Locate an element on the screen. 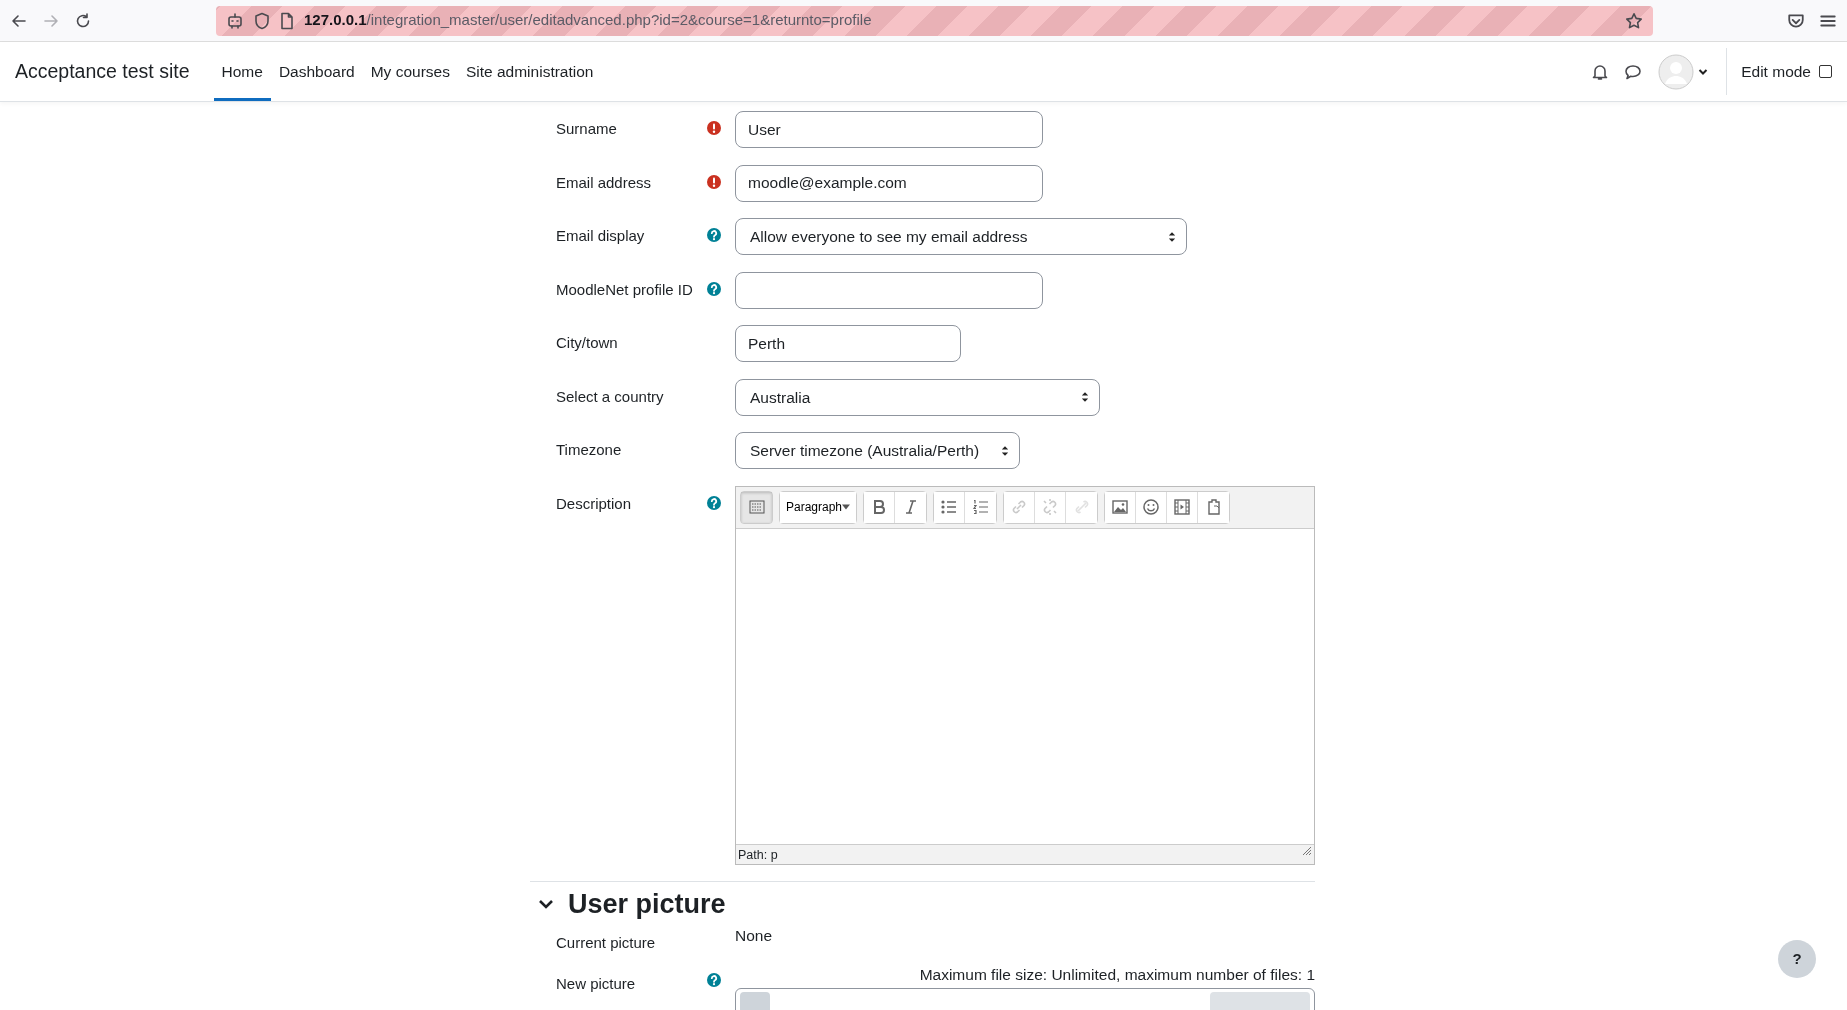  editor-path-text: Path: p is located at coordinates (758, 854).